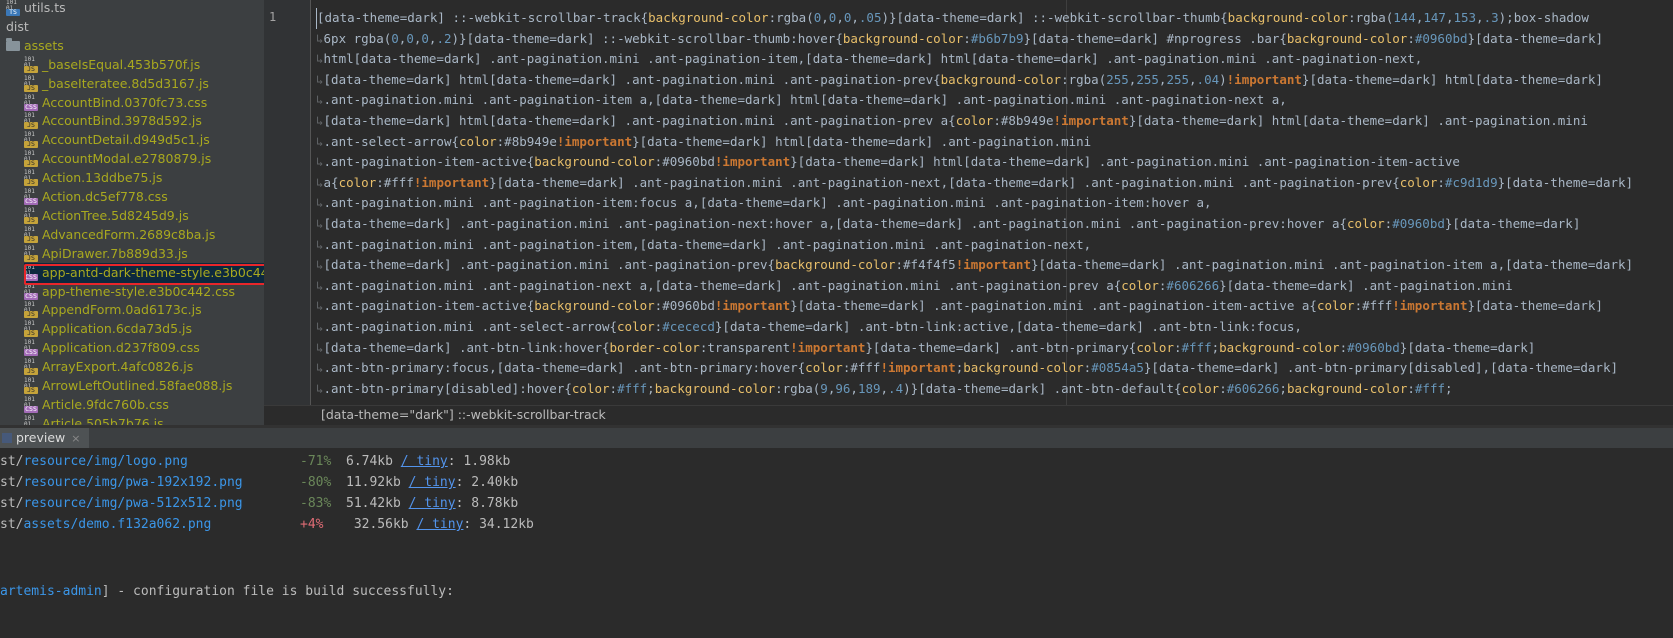 The image size is (1673, 638). What do you see at coordinates (131, 27) in the screenshot?
I see `tree-file: dist` at bounding box center [131, 27].